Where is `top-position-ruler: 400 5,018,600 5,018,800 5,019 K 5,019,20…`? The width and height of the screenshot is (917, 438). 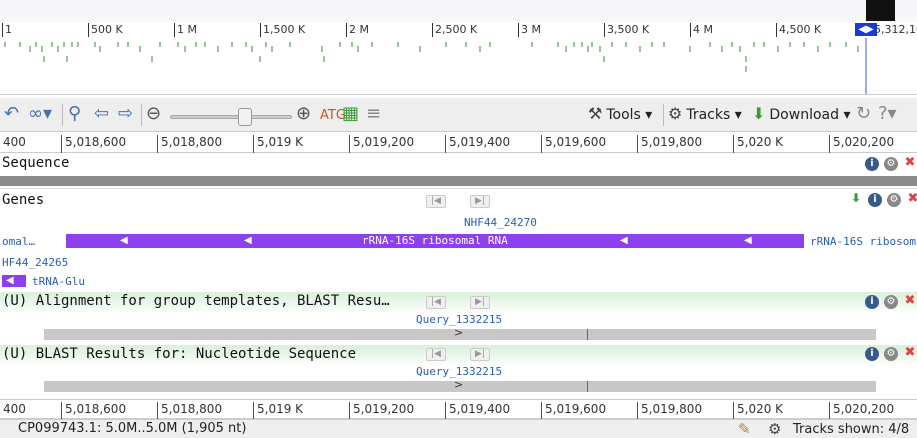 top-position-ruler: 400 5,018,600 5,018,800 5,019 K 5,019,20… is located at coordinates (458, 143).